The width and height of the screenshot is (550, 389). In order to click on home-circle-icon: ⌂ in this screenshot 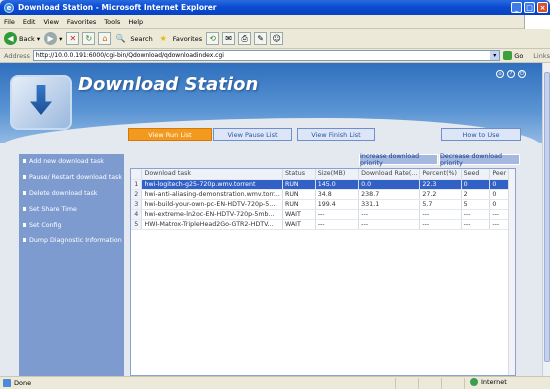, I will do `click(500, 74)`.